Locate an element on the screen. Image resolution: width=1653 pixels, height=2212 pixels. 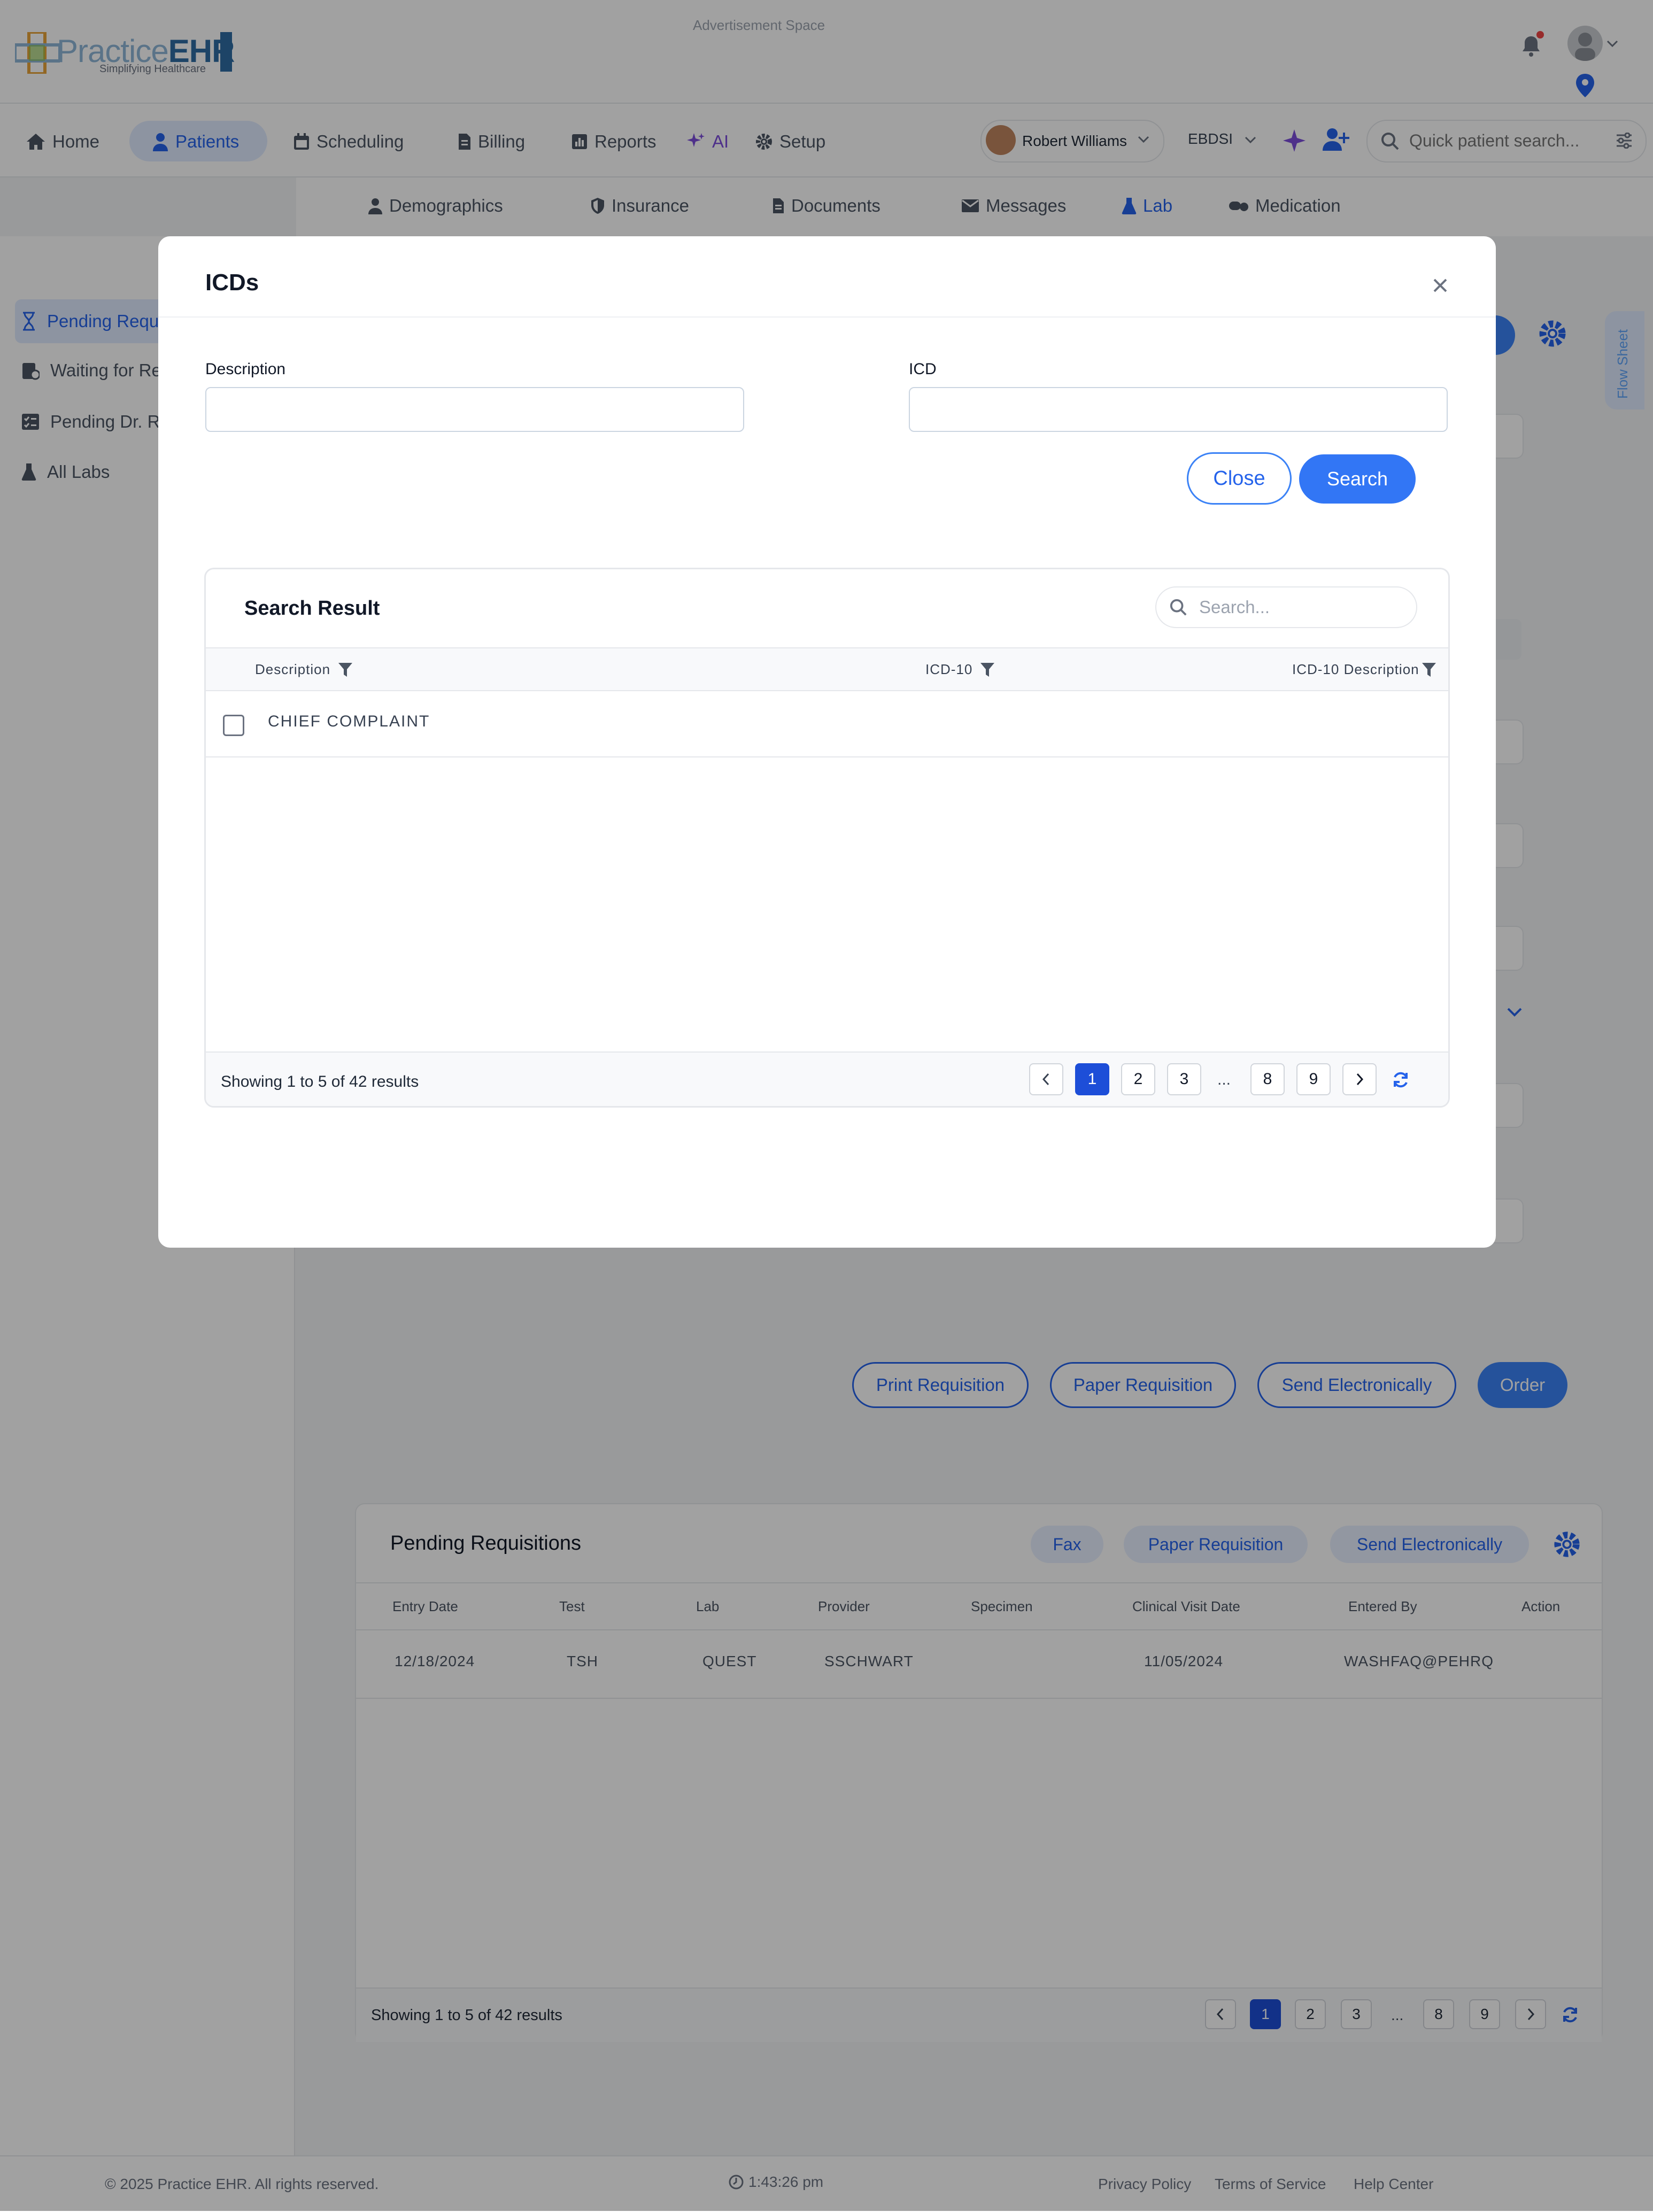
modal-divider is located at coordinates (827, 317).